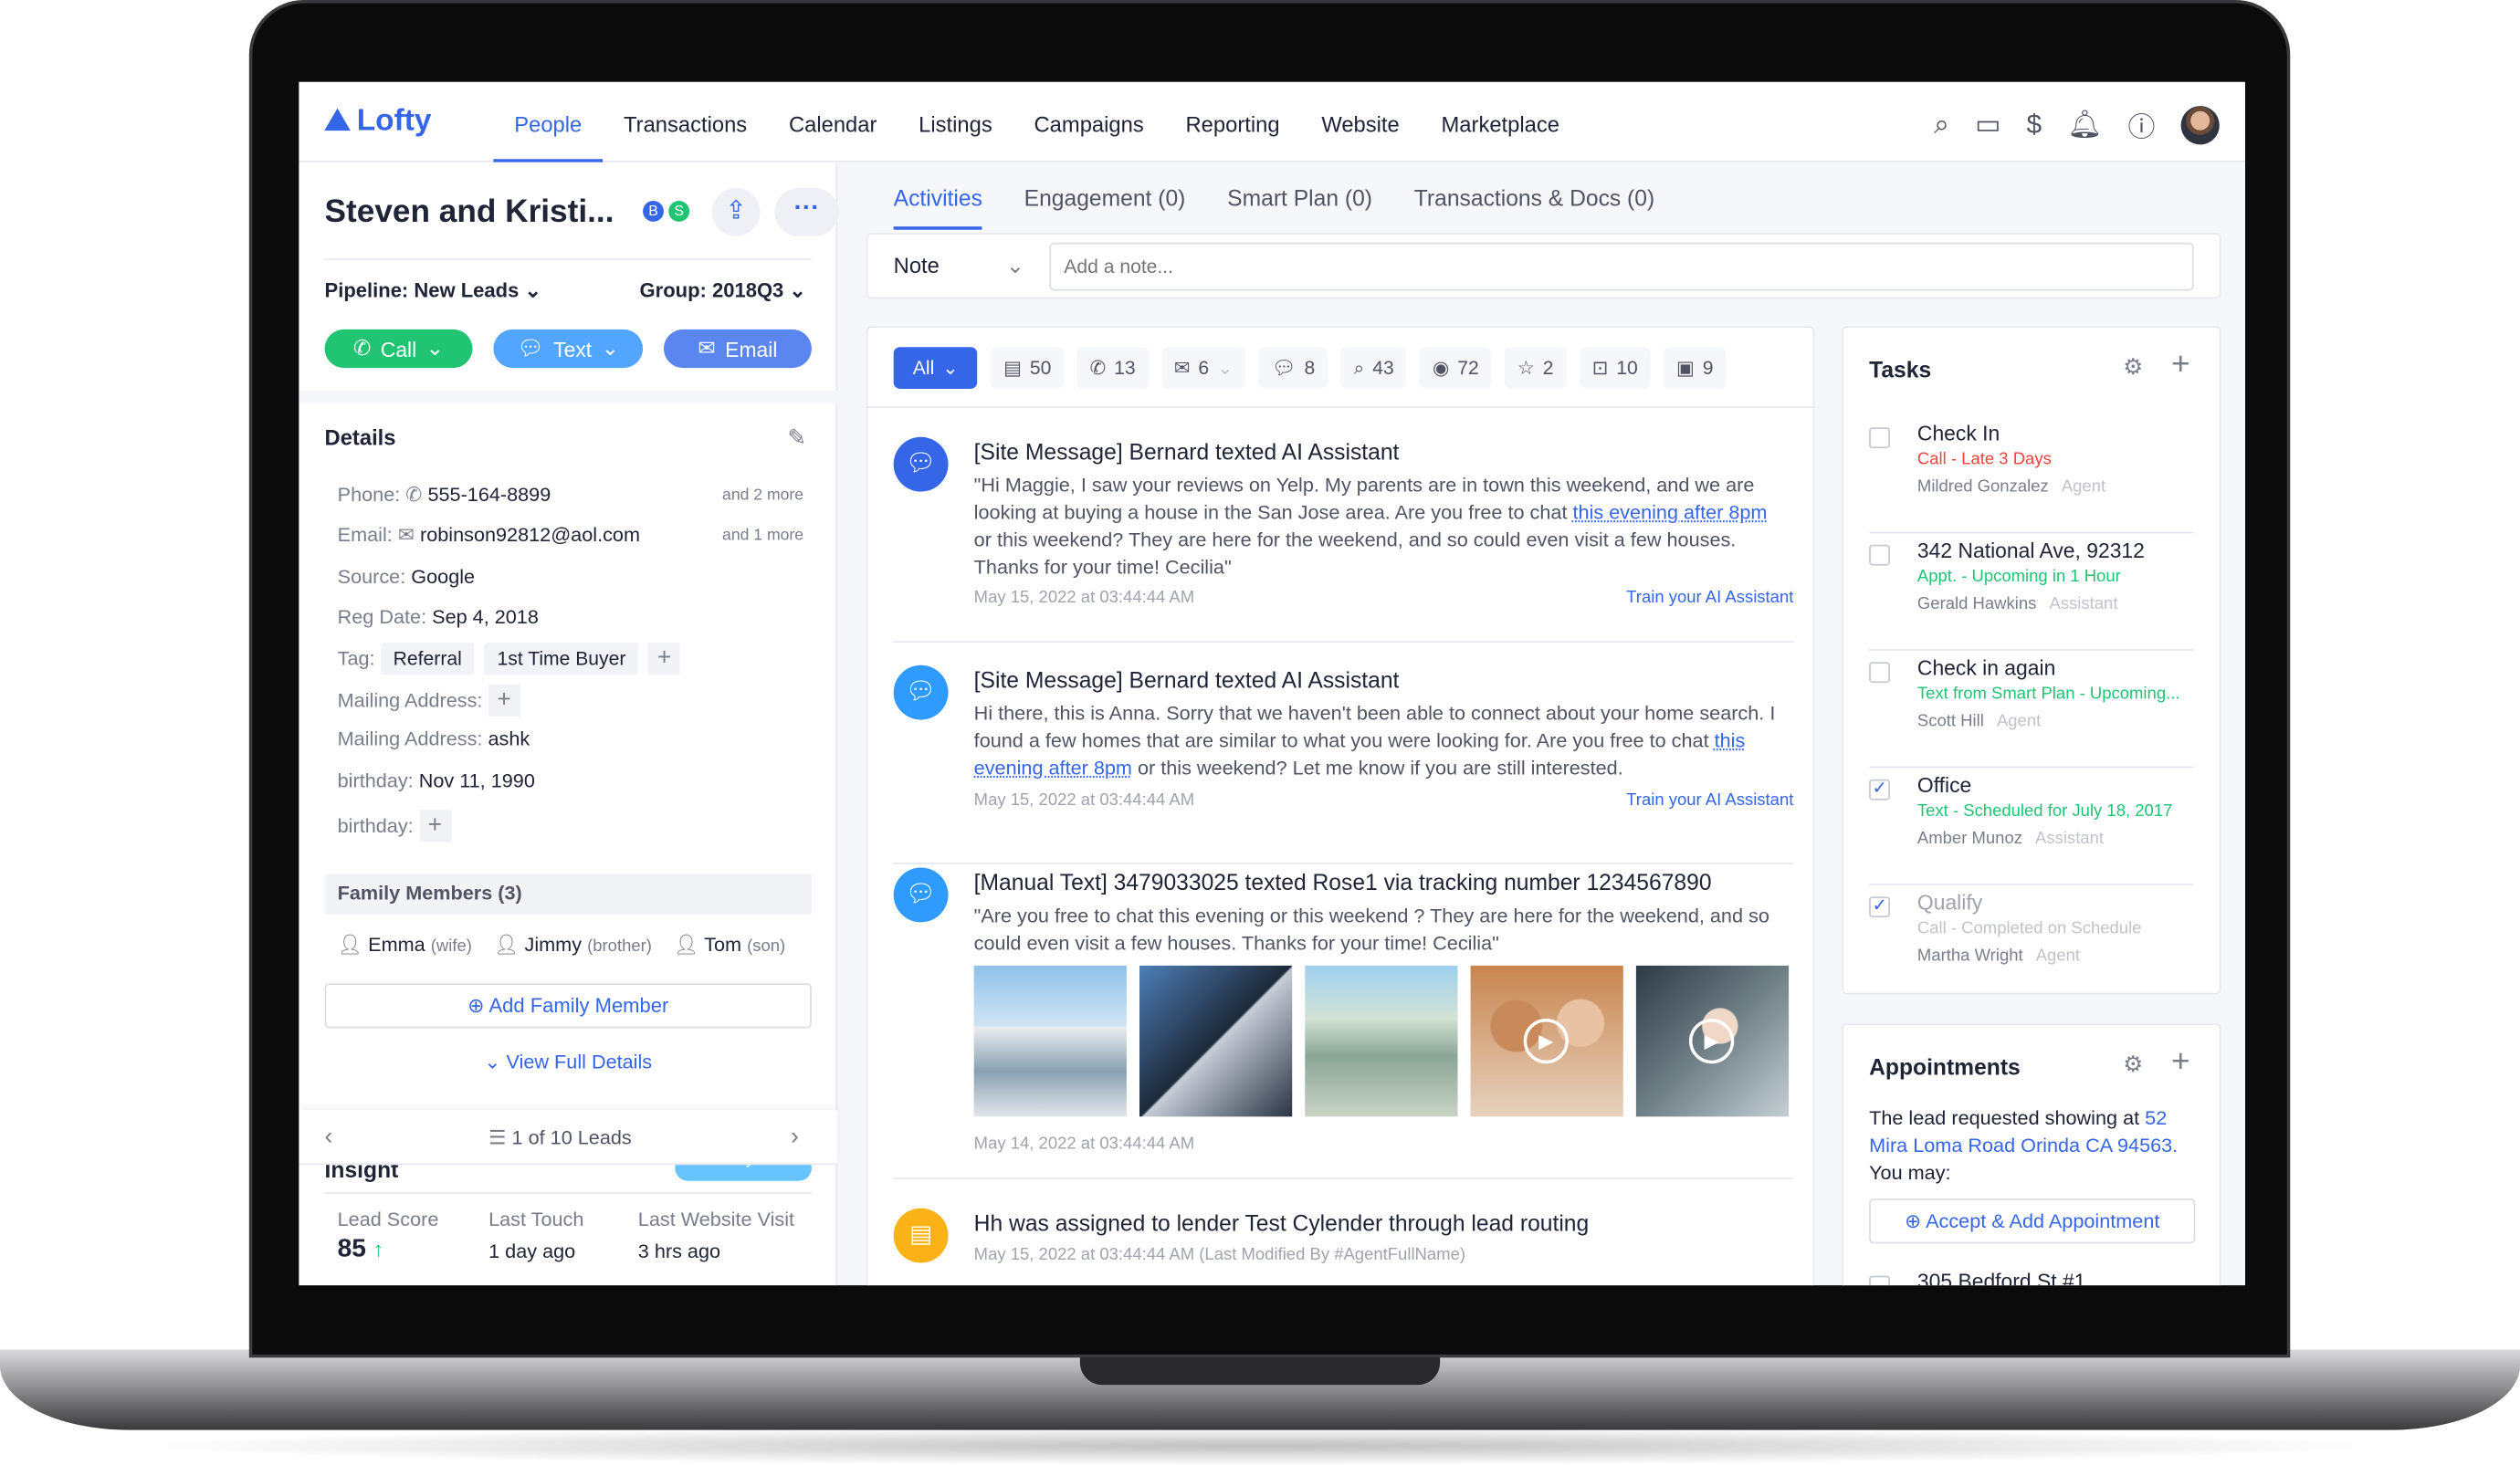  What do you see at coordinates (1941, 125) in the screenshot?
I see `search-icon: ⌕` at bounding box center [1941, 125].